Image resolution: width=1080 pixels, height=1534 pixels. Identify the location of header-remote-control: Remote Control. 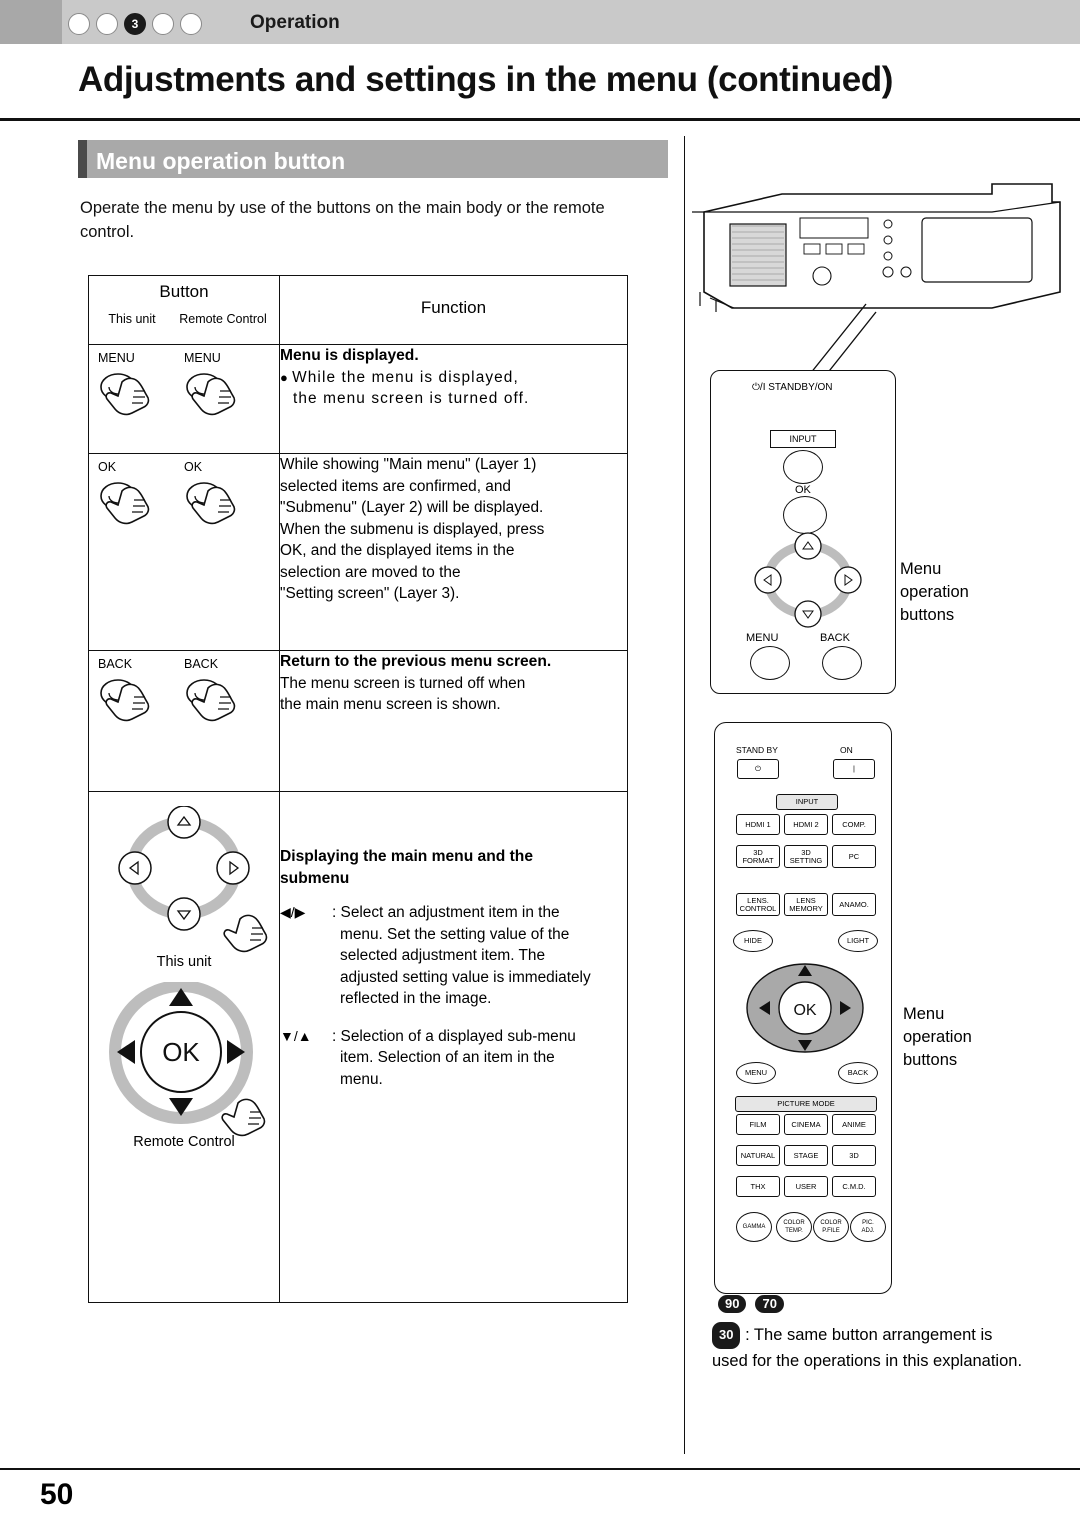
(223, 319).